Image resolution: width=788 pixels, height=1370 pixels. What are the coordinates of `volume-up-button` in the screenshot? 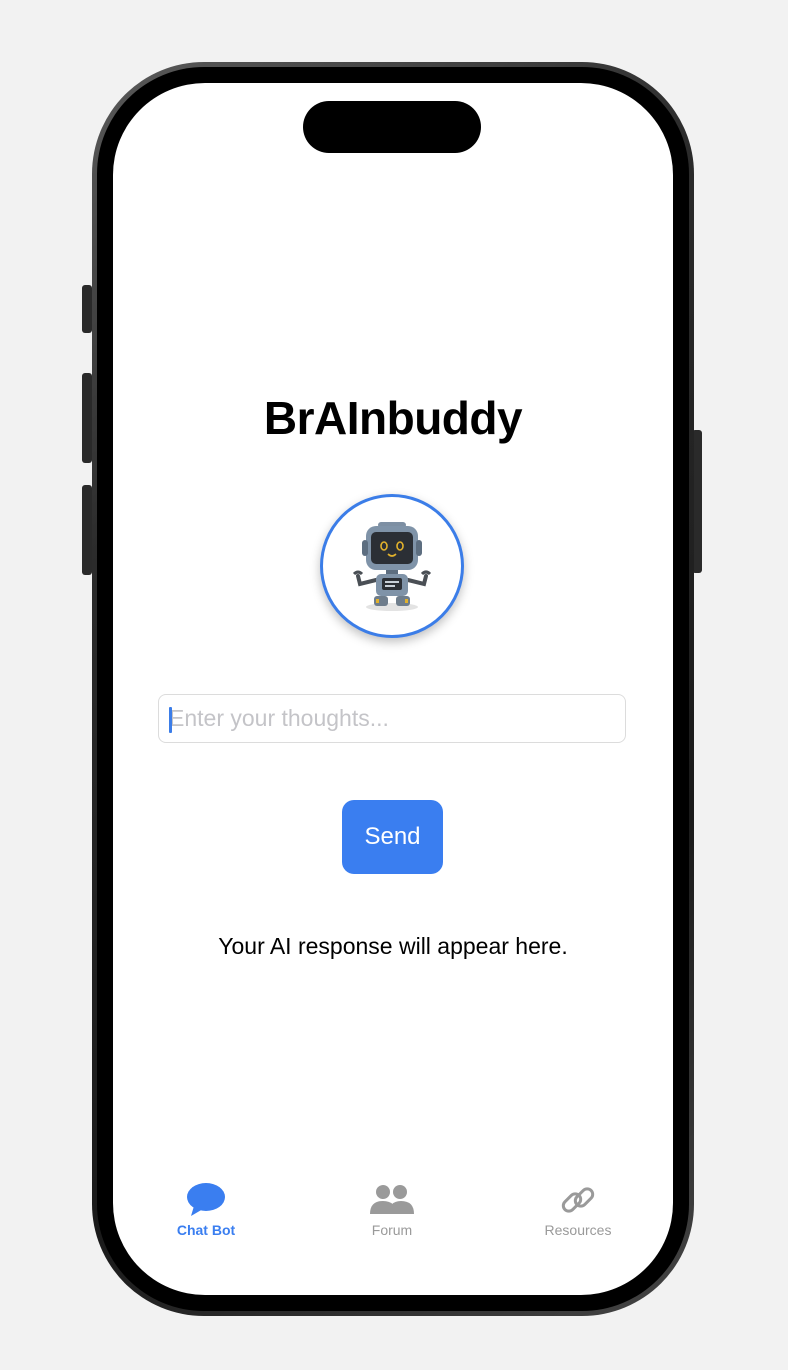 It's located at (87, 418).